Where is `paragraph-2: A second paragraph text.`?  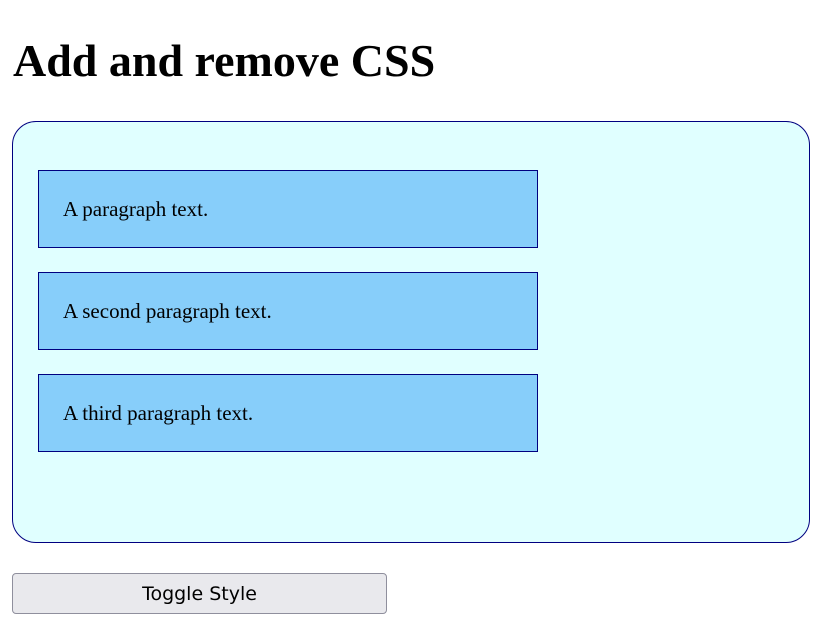 paragraph-2: A second paragraph text. is located at coordinates (288, 311).